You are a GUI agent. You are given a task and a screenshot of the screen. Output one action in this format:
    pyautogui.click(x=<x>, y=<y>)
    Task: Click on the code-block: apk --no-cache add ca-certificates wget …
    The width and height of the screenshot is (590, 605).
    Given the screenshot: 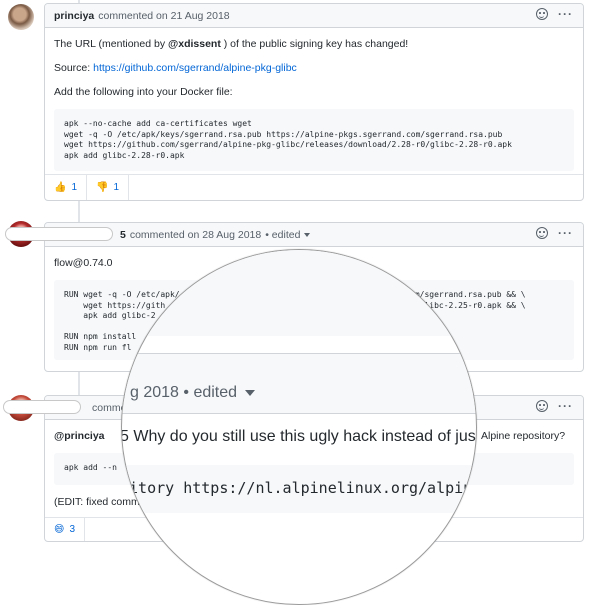 What is the action you would take?
    pyautogui.click(x=314, y=140)
    